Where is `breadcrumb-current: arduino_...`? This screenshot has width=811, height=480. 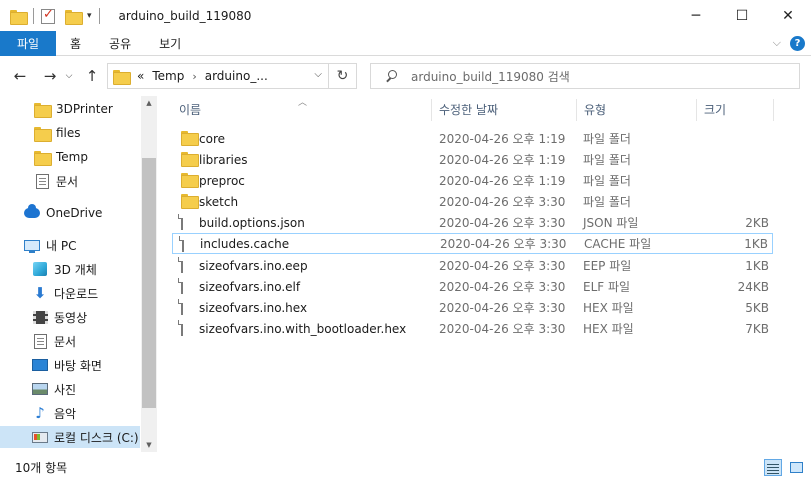
breadcrumb-current: arduino_... is located at coordinates (236, 76).